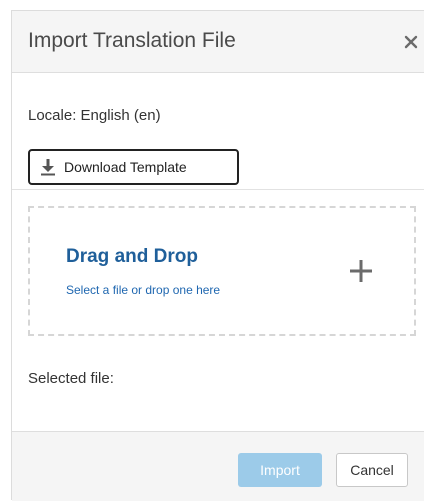 The width and height of the screenshot is (424, 501). Describe the element at coordinates (132, 40) in the screenshot. I see `dialog-title: Import Translation File` at that location.